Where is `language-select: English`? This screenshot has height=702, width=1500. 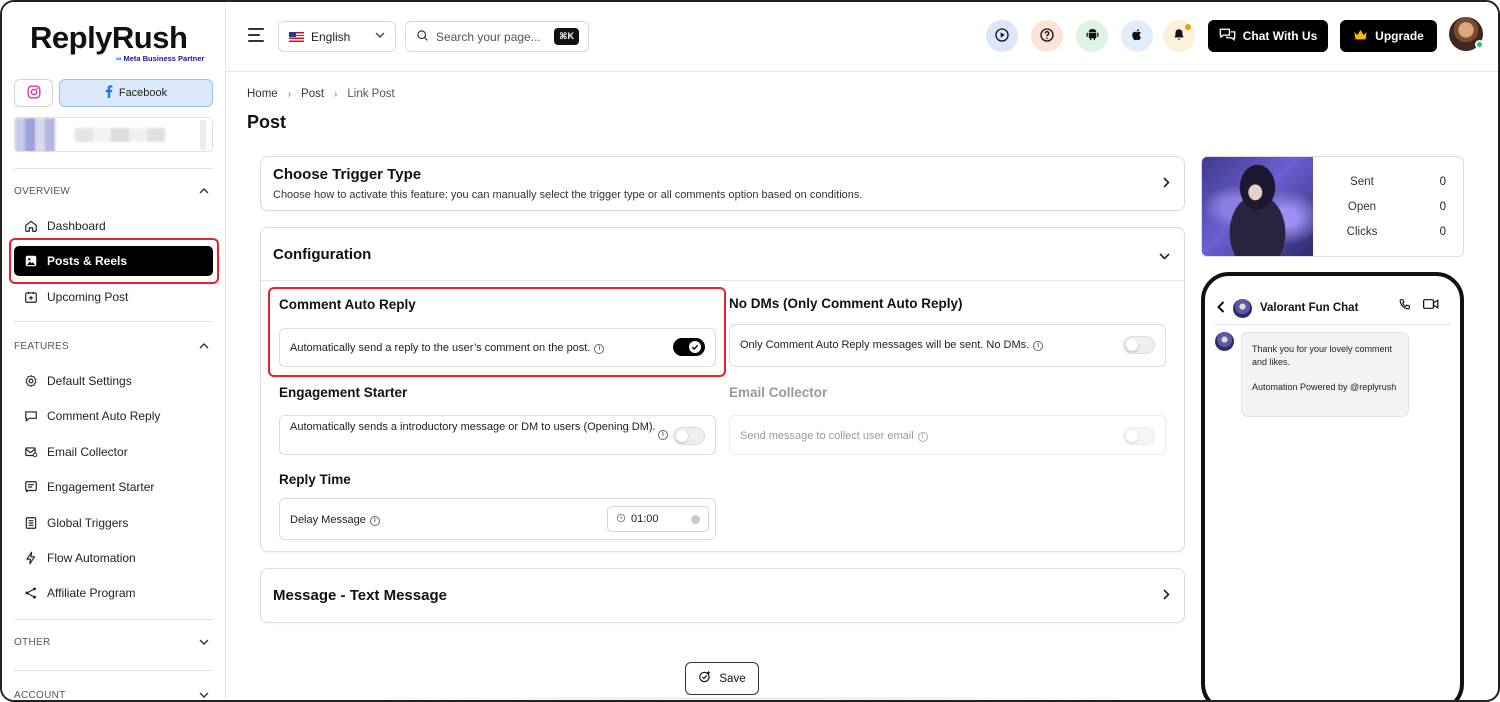 language-select: English is located at coordinates (337, 36).